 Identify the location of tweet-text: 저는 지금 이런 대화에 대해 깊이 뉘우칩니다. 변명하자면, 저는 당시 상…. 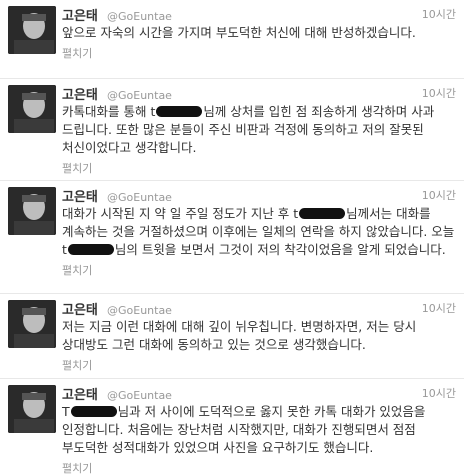
(239, 335).